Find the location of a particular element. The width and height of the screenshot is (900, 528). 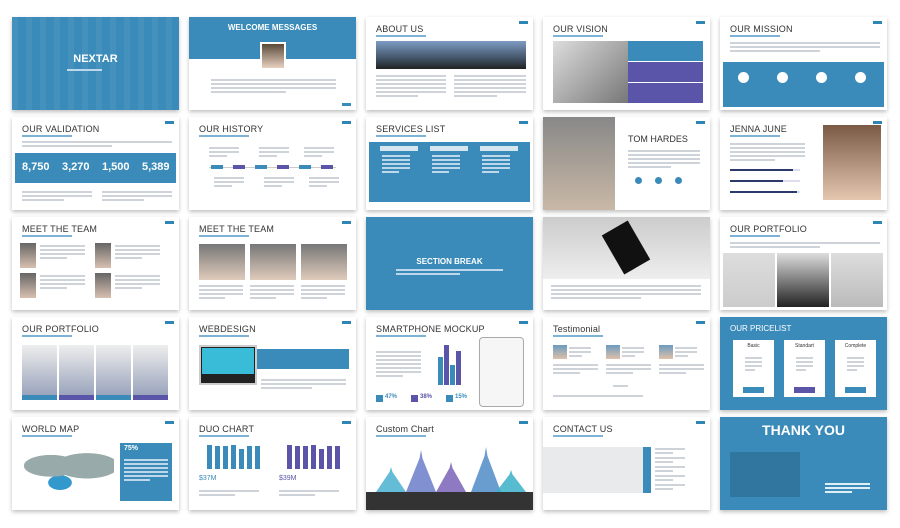

slide-portfolio: OUR PORTFOLIO is located at coordinates (95, 363).